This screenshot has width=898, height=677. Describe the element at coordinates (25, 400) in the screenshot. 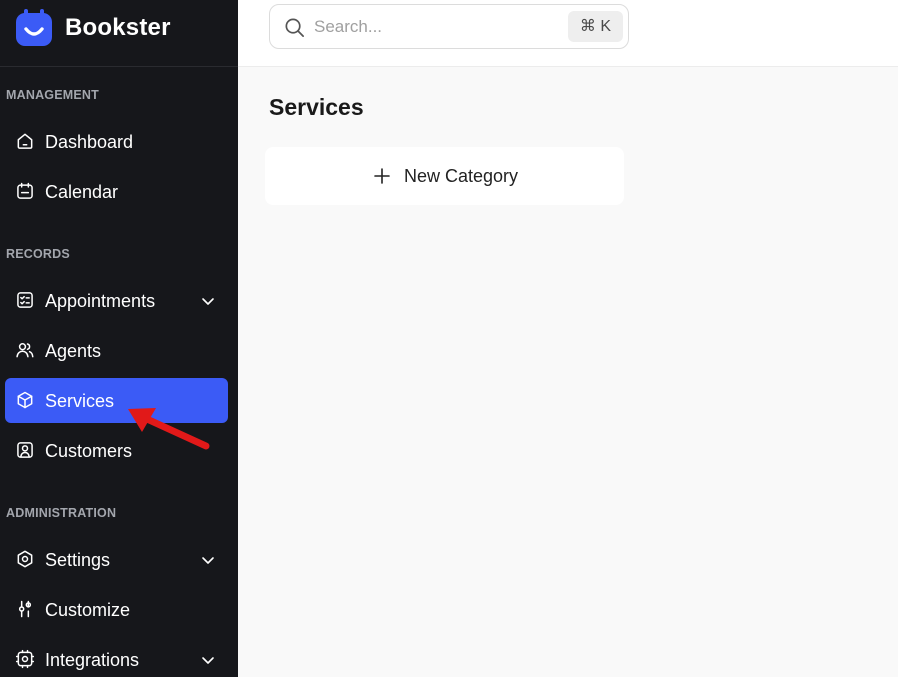

I see `cube-icon` at that location.